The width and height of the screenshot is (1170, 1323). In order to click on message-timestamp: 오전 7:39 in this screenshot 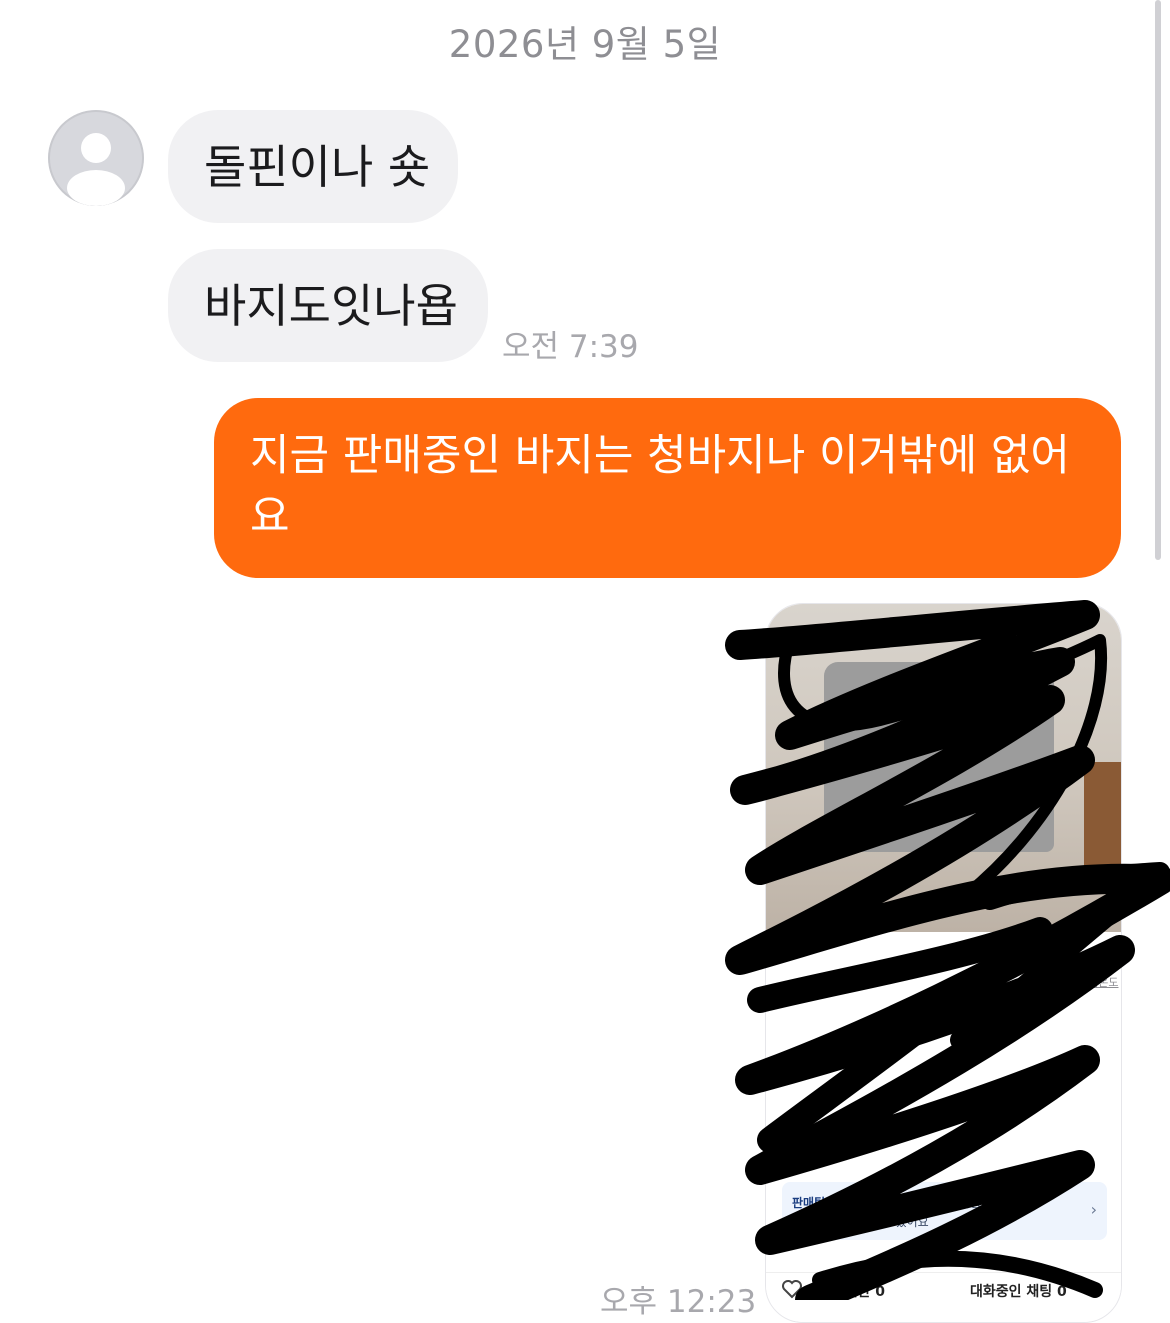, I will do `click(570, 347)`.